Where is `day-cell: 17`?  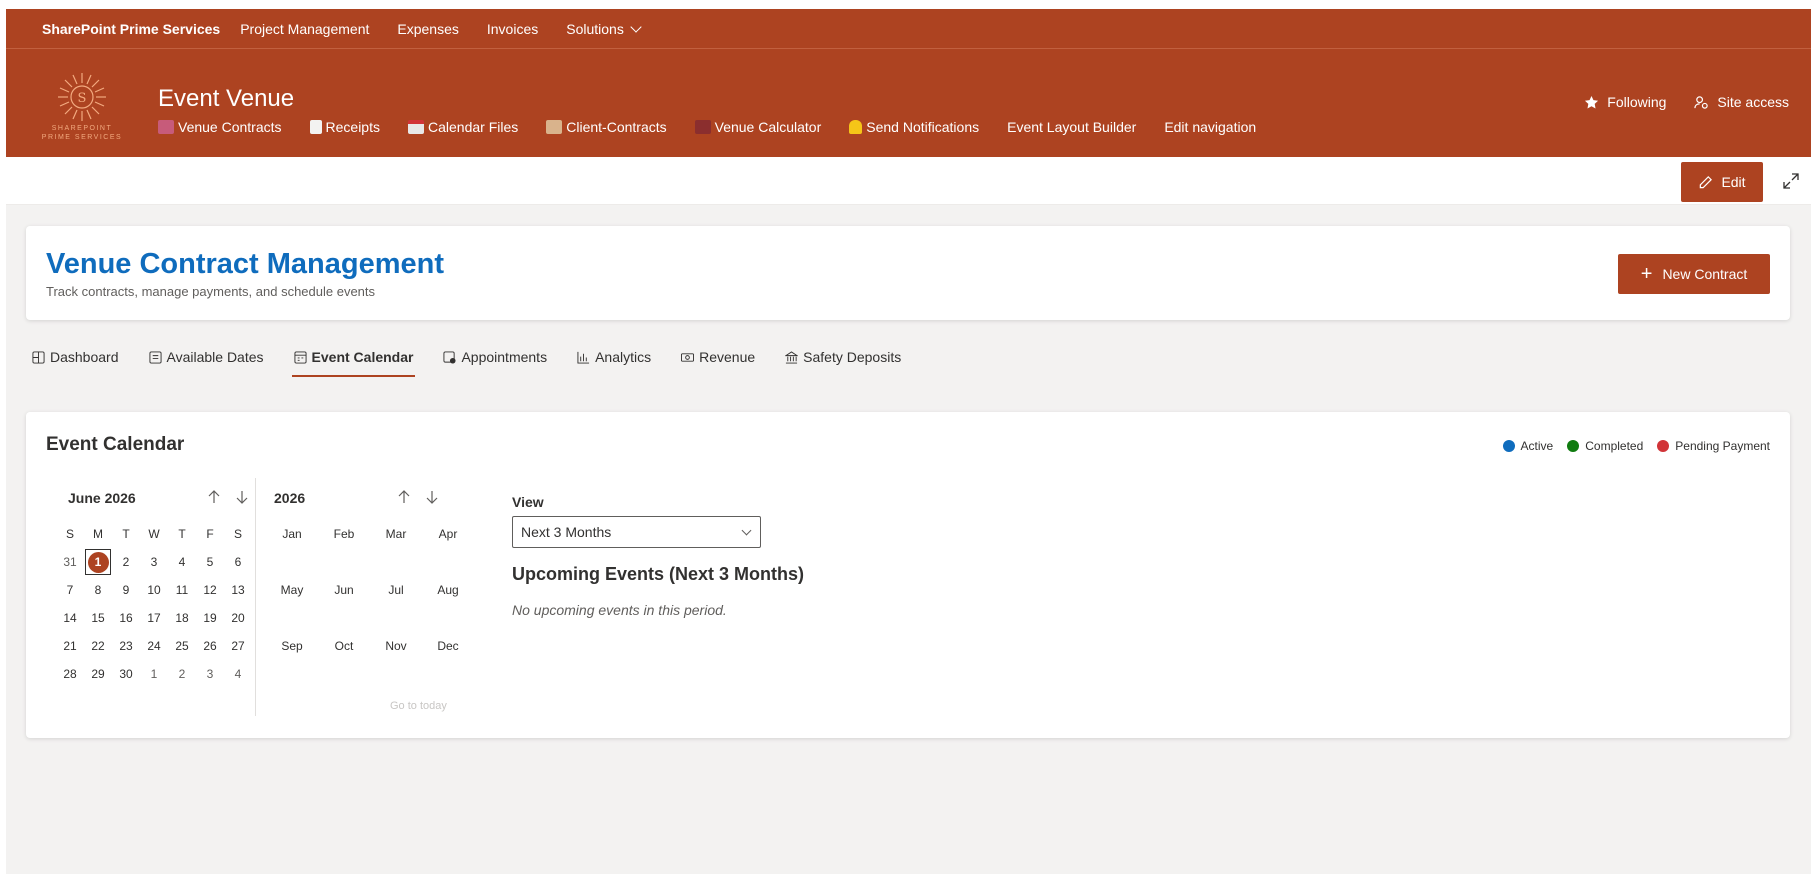
day-cell: 17 is located at coordinates (154, 618).